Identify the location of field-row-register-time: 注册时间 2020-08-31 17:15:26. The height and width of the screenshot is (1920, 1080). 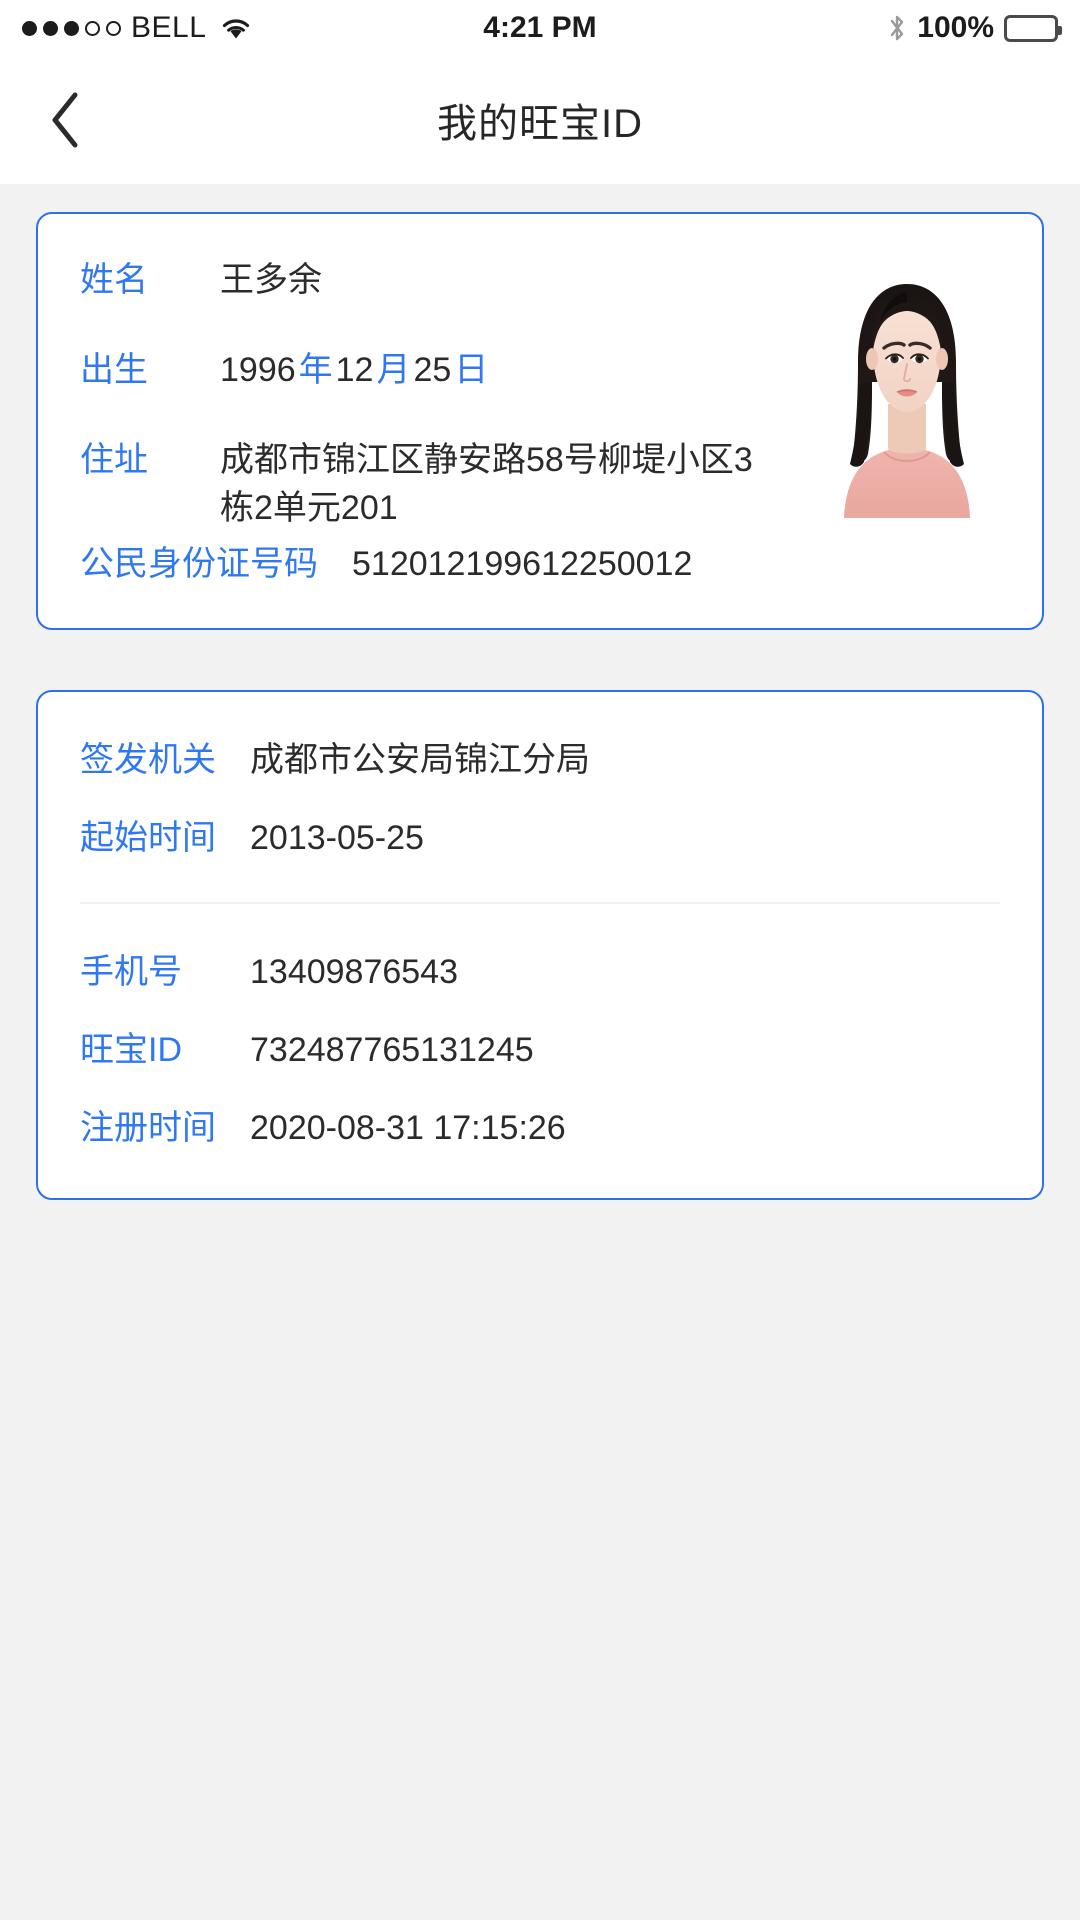
(540, 1128).